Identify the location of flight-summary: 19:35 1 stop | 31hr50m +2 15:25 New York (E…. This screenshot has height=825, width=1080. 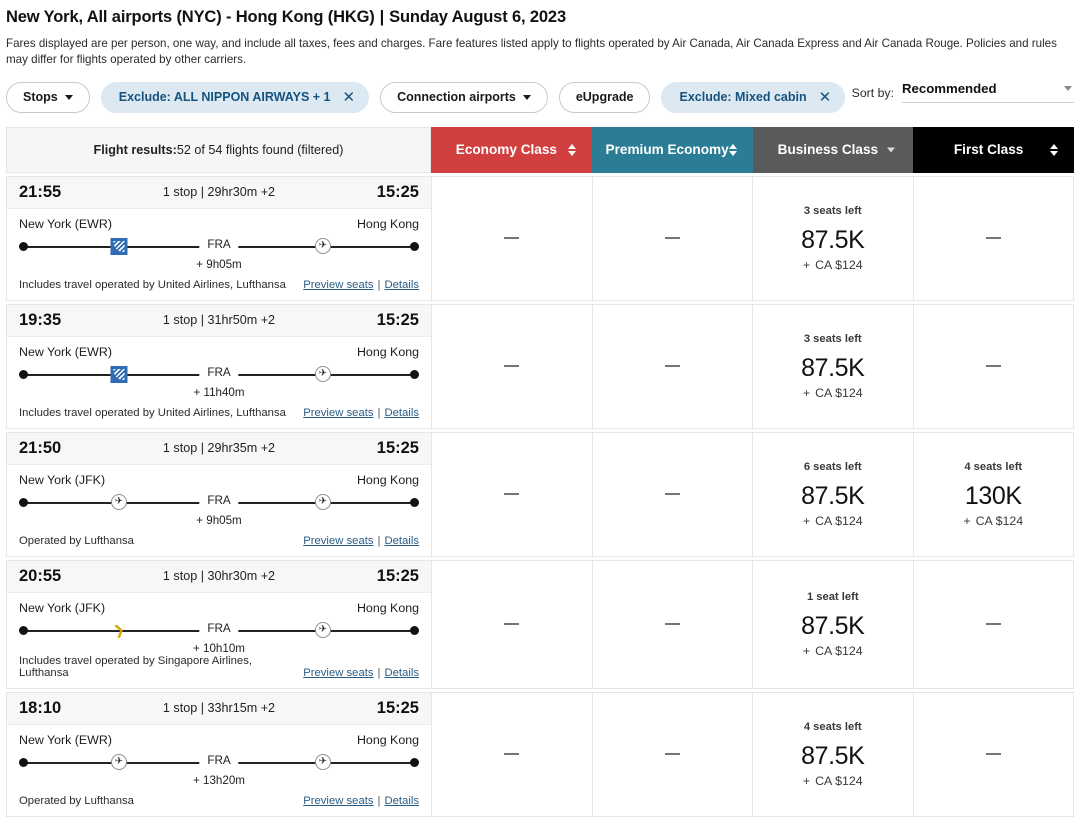
(219, 366).